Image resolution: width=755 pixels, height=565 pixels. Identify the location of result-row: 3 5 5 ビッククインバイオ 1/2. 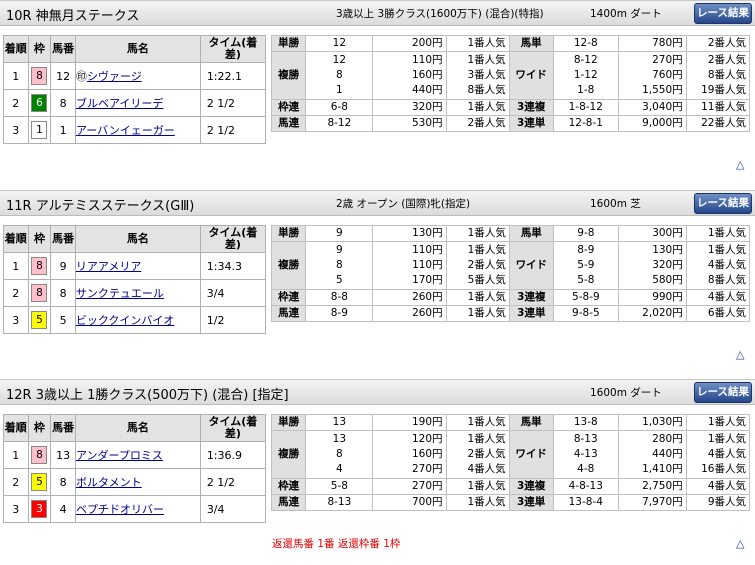
(135, 320).